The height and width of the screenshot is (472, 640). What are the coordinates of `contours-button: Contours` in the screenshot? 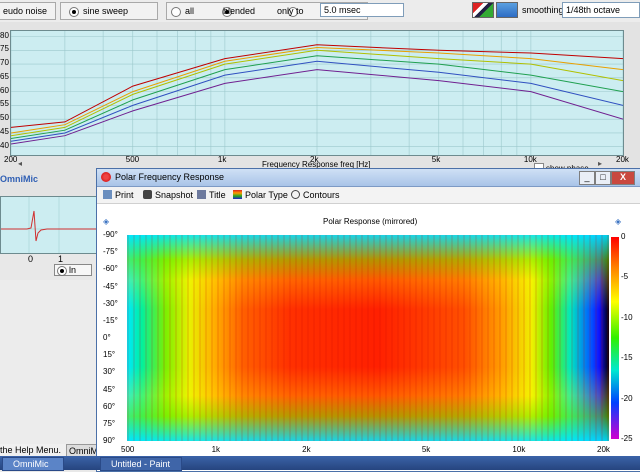 It's located at (315, 195).